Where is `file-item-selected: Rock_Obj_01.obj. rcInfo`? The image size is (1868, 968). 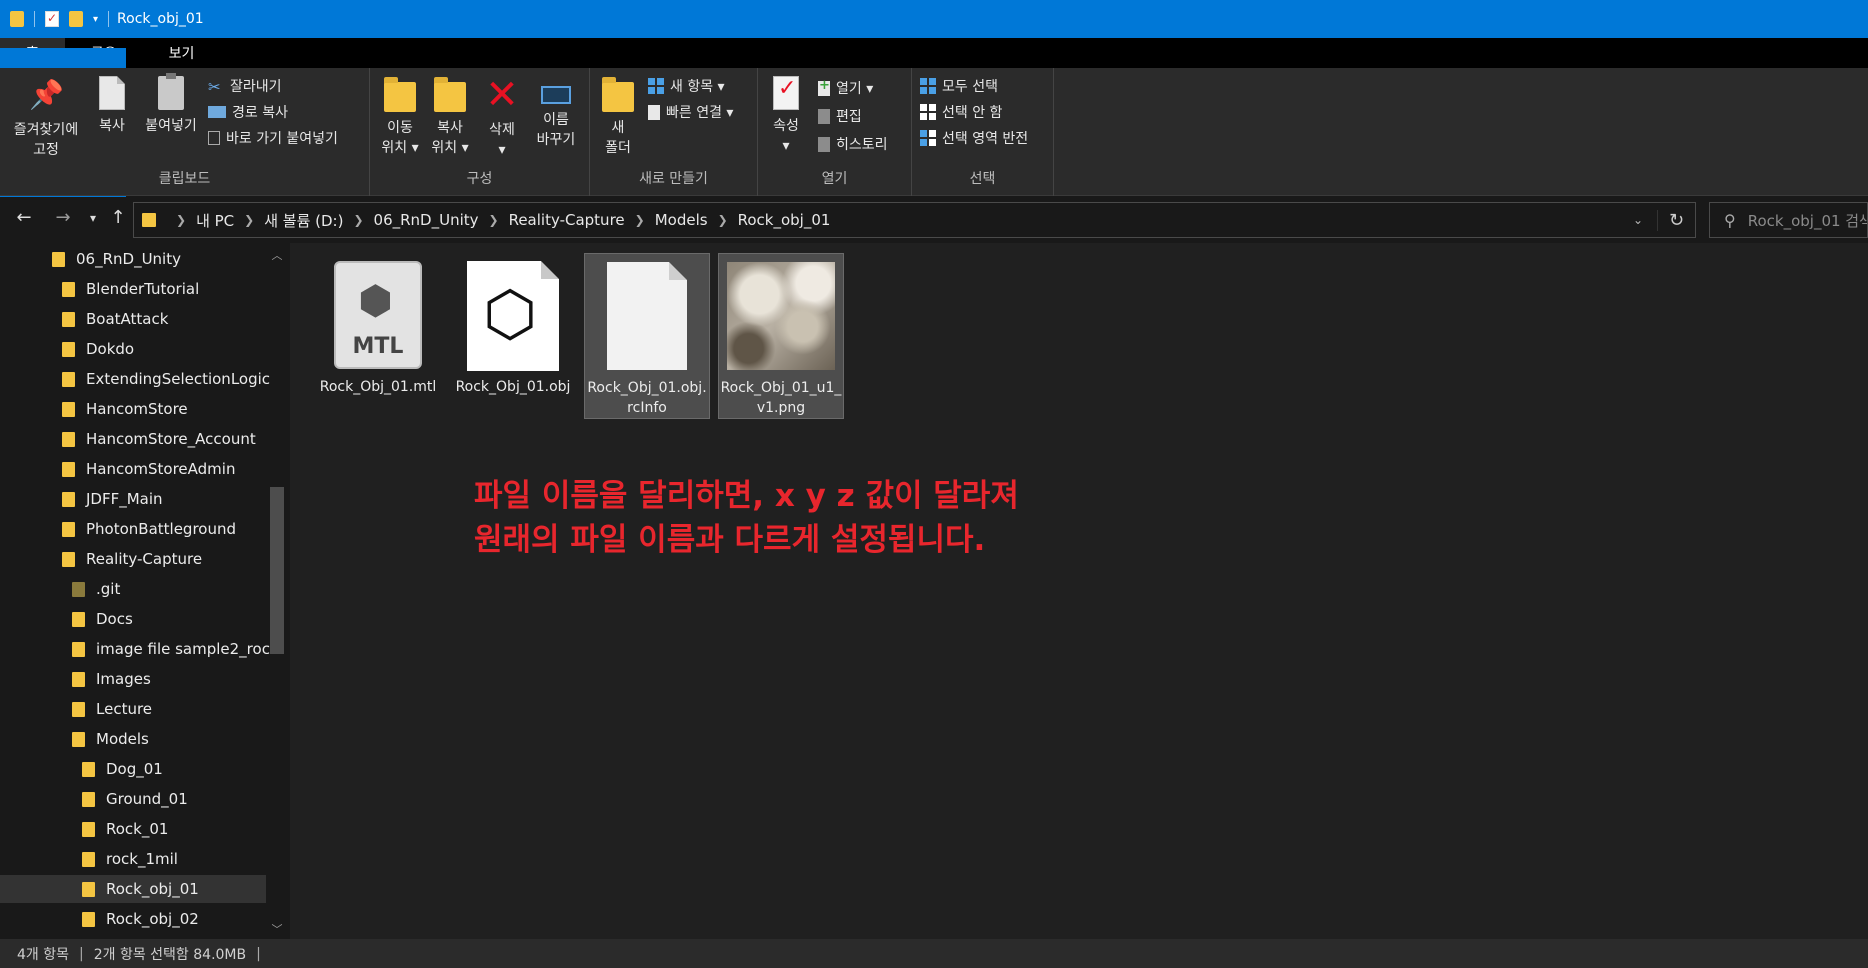
file-item-selected: Rock_Obj_01.obj. rcInfo is located at coordinates (647, 336).